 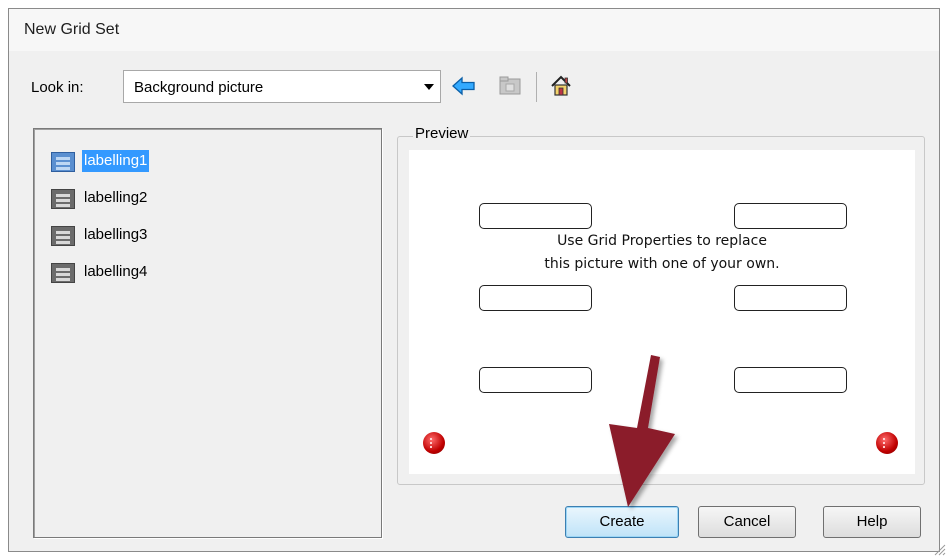 What do you see at coordinates (429, 87) in the screenshot?
I see `chevron-down-icon` at bounding box center [429, 87].